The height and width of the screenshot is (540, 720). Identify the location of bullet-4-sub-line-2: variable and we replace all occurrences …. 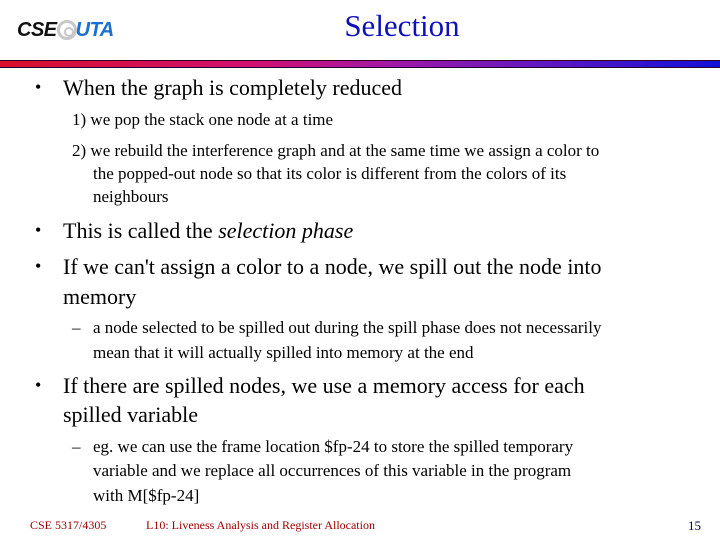
(332, 470).